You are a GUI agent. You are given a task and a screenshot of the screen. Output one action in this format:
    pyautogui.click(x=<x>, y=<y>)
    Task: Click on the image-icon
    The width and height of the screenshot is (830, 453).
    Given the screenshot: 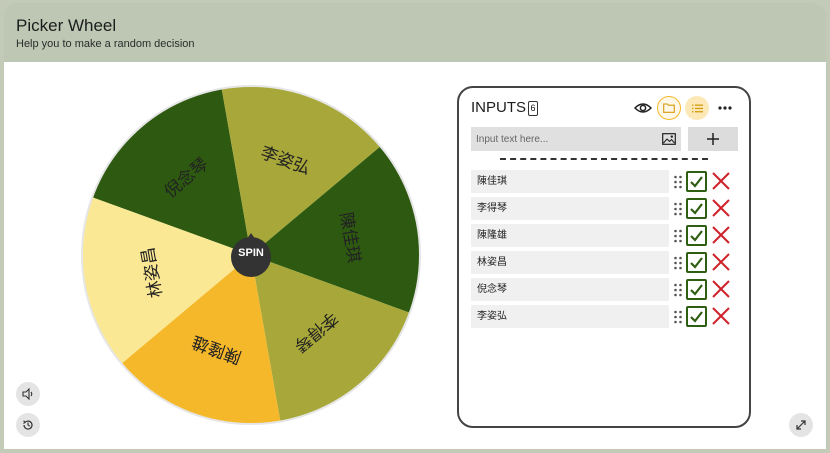 What is the action you would take?
    pyautogui.click(x=669, y=139)
    